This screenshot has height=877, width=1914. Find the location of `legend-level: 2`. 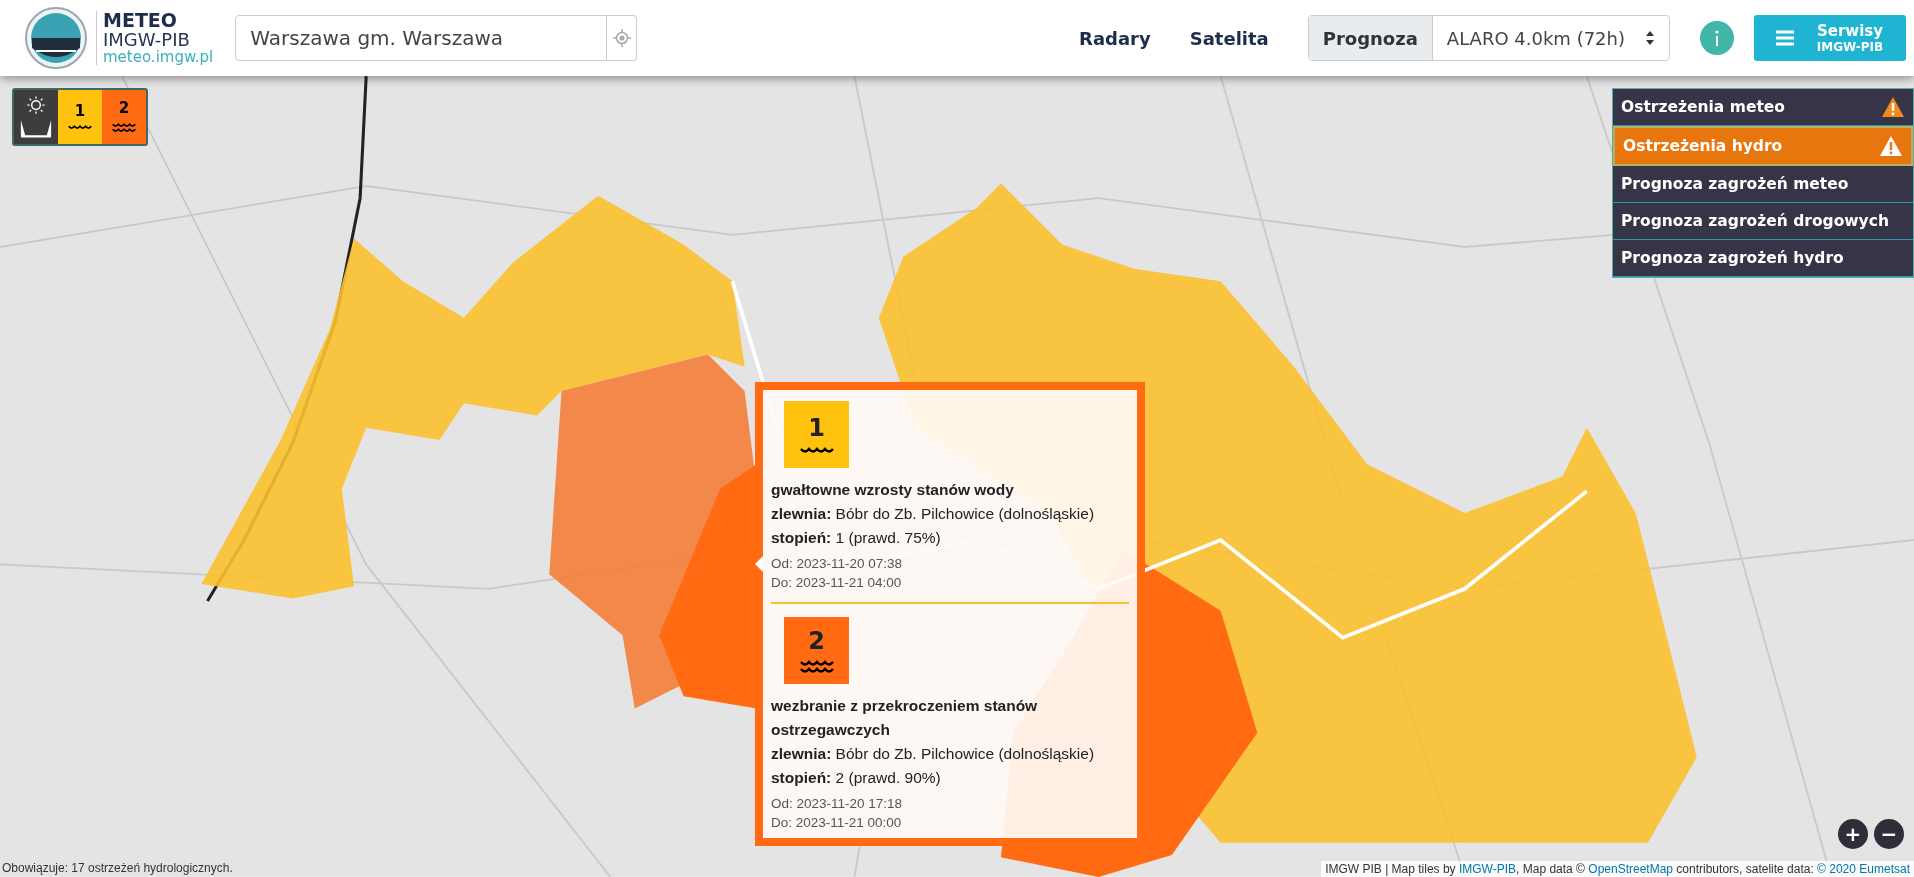

legend-level: 2 is located at coordinates (124, 117).